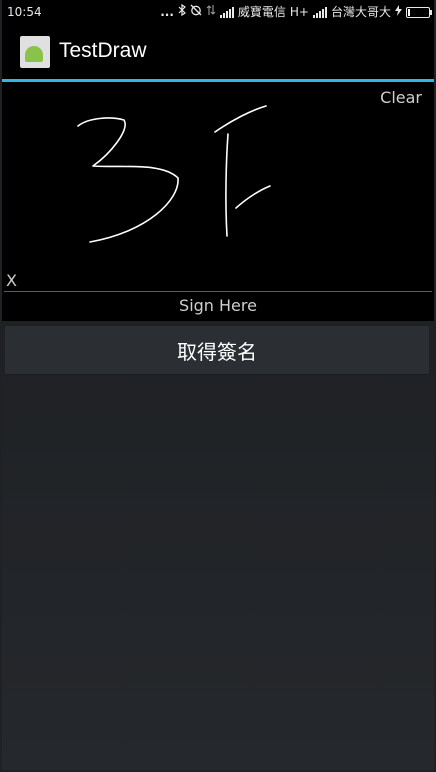 This screenshot has height=772, width=436. What do you see at coordinates (401, 97) in the screenshot?
I see `clear-button: Clear` at bounding box center [401, 97].